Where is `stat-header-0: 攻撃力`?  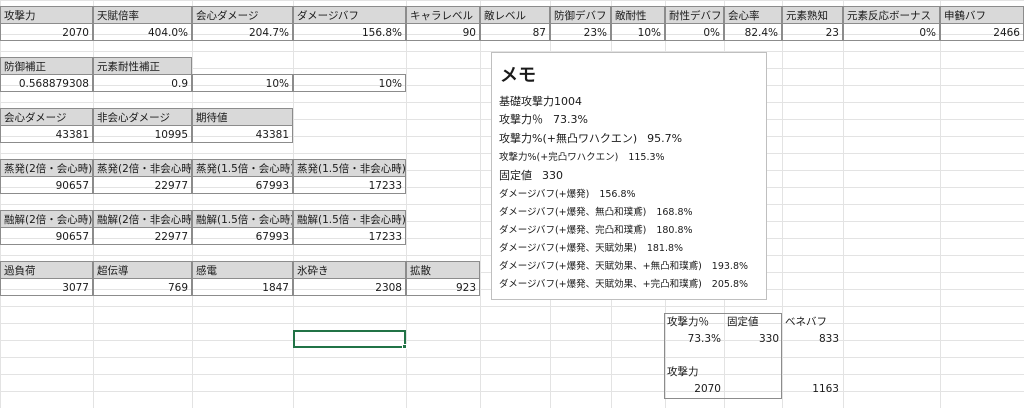 stat-header-0: 攻撃力 is located at coordinates (46, 15).